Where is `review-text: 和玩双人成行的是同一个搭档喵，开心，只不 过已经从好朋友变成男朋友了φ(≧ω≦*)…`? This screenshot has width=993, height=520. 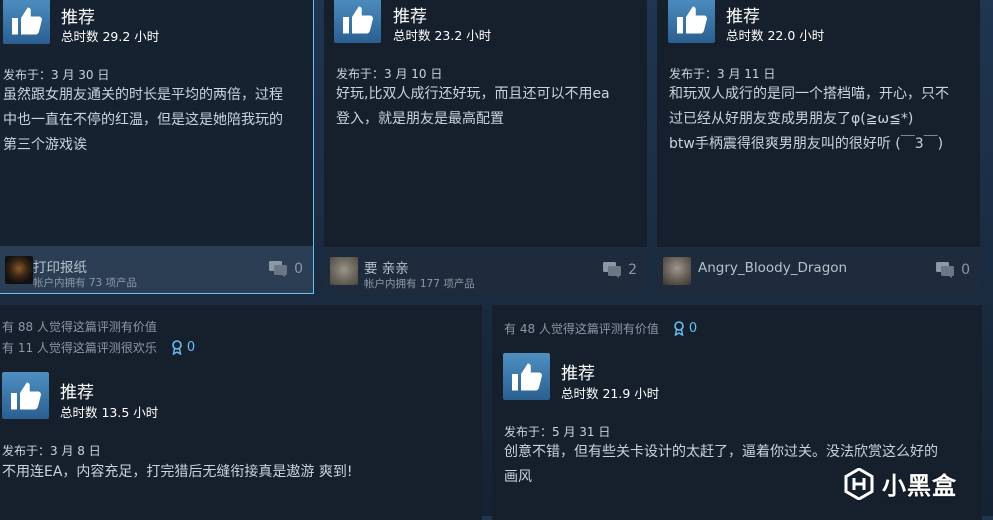 review-text: 和玩双人成行的是同一个搭档喵，开心，只不 过已经从好朋友变成男朋友了φ(≧ω≦*)… is located at coordinates (809, 119).